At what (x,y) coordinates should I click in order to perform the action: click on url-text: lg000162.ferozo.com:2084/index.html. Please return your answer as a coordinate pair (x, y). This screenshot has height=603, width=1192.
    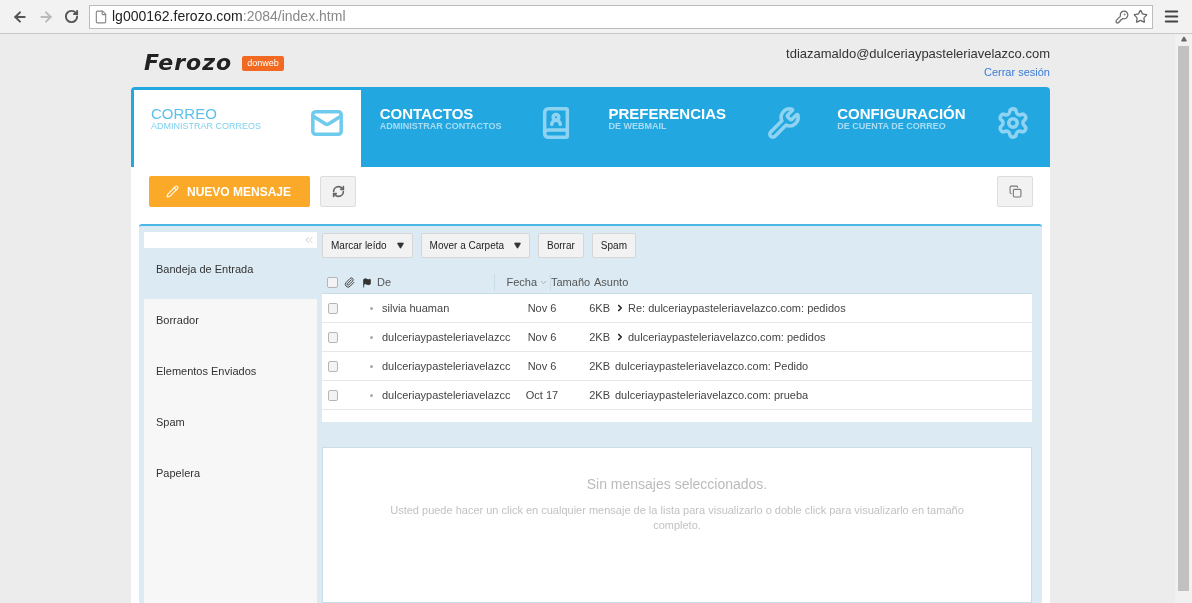
    Looking at the image, I should click on (229, 16).